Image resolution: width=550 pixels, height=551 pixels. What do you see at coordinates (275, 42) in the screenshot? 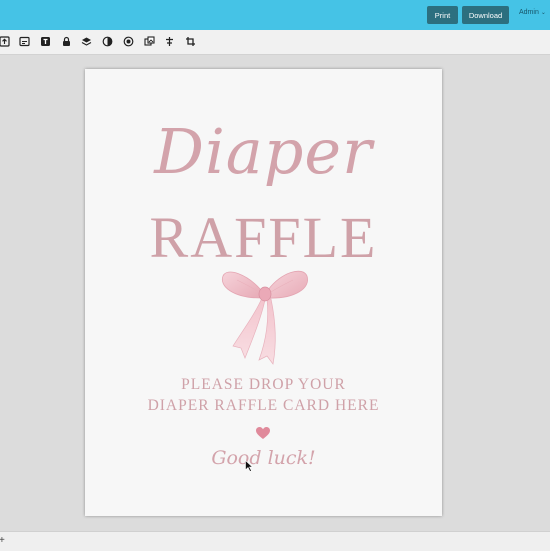
I see `editor-toolbar` at bounding box center [275, 42].